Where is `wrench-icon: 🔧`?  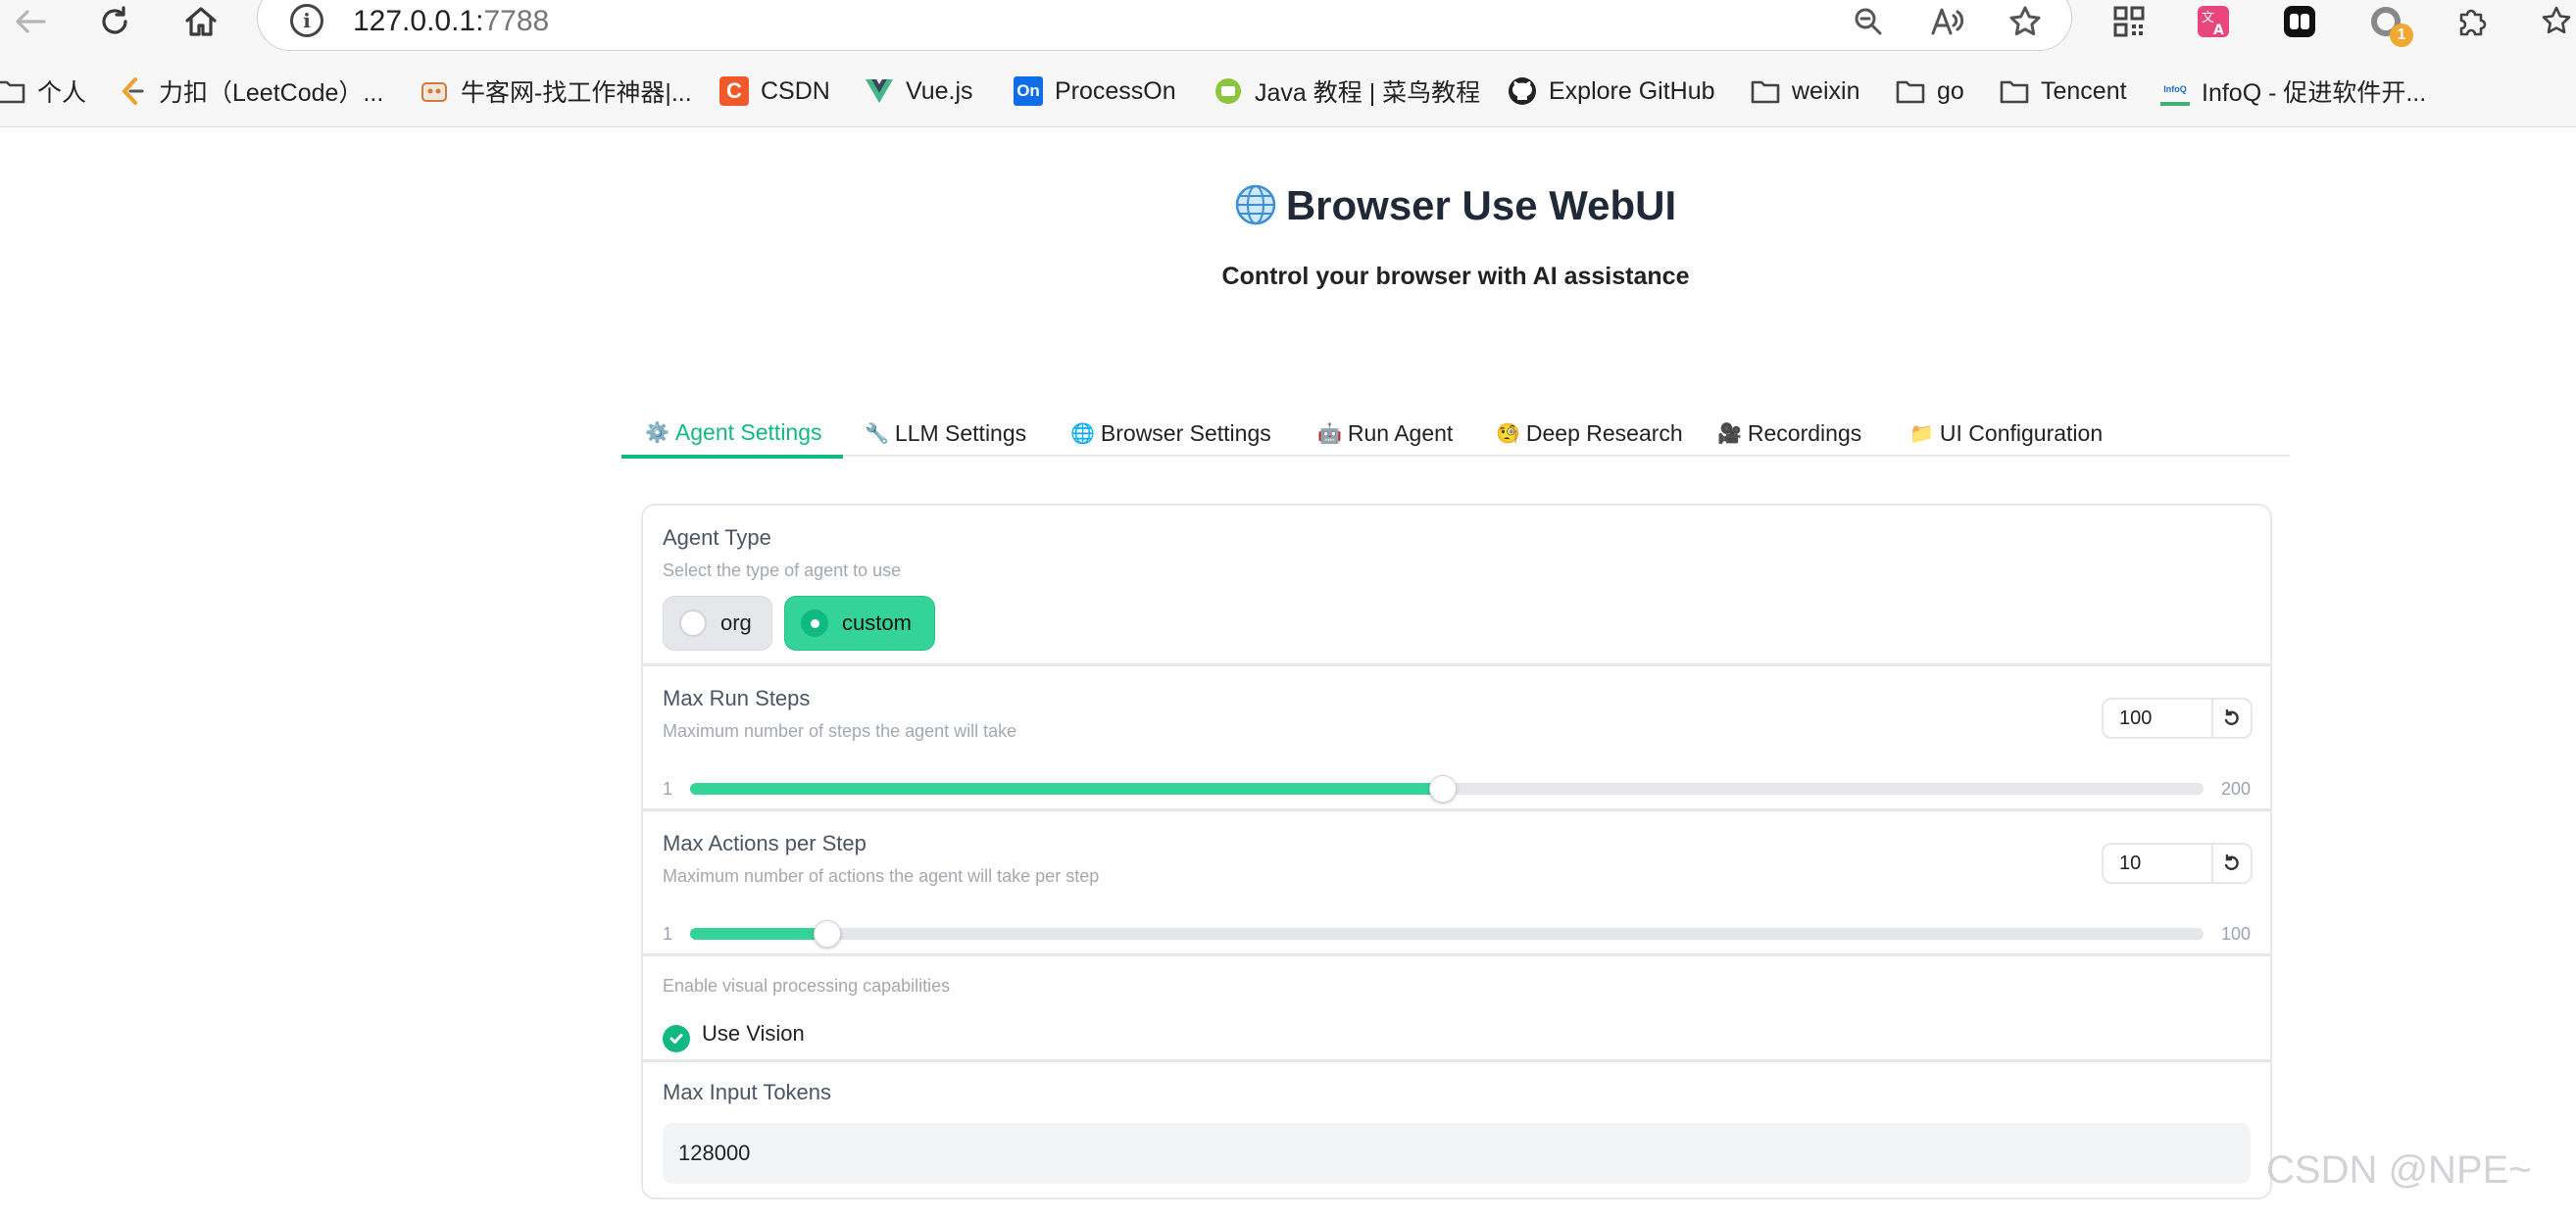 wrench-icon: 🔧 is located at coordinates (877, 434).